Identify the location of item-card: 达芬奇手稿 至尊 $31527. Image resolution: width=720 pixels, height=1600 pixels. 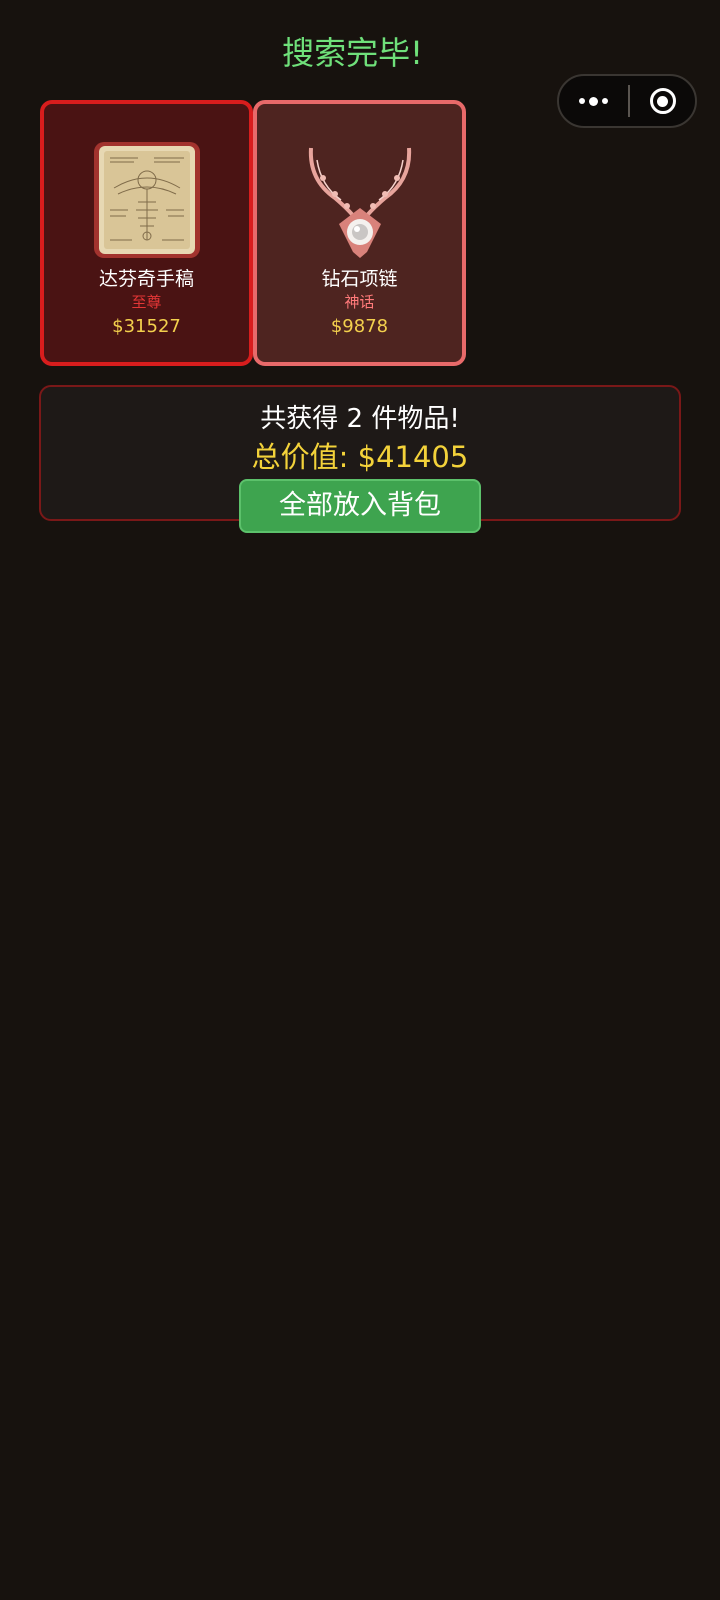
(146, 233).